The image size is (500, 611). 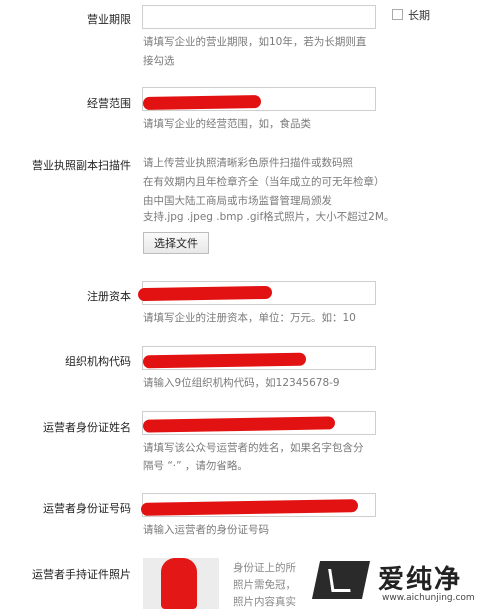 What do you see at coordinates (205, 293) in the screenshot?
I see `capital-redaction` at bounding box center [205, 293].